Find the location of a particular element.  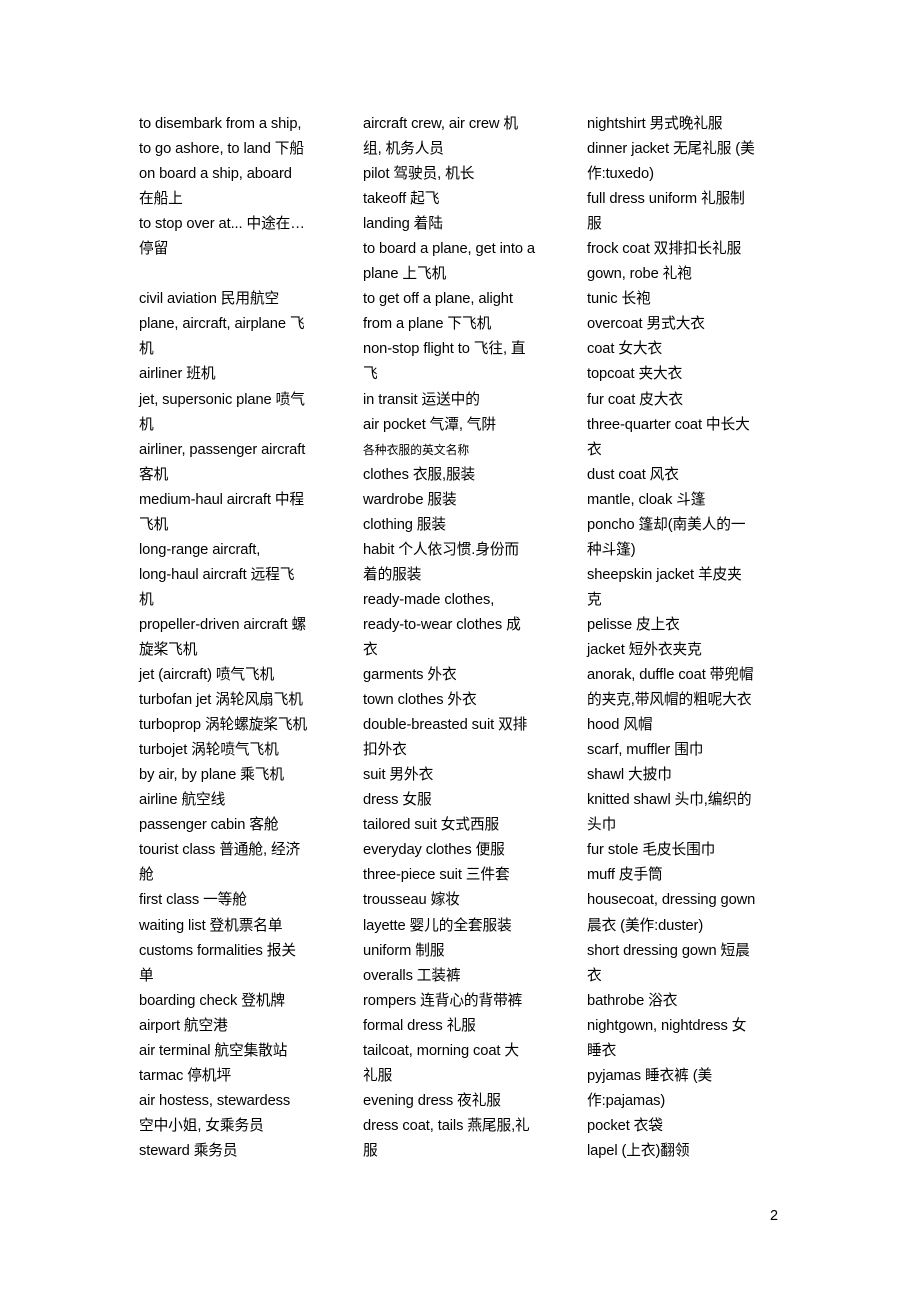

vocabulary-line: turbojet 涡轮喷气飞机 is located at coordinates (209, 750).